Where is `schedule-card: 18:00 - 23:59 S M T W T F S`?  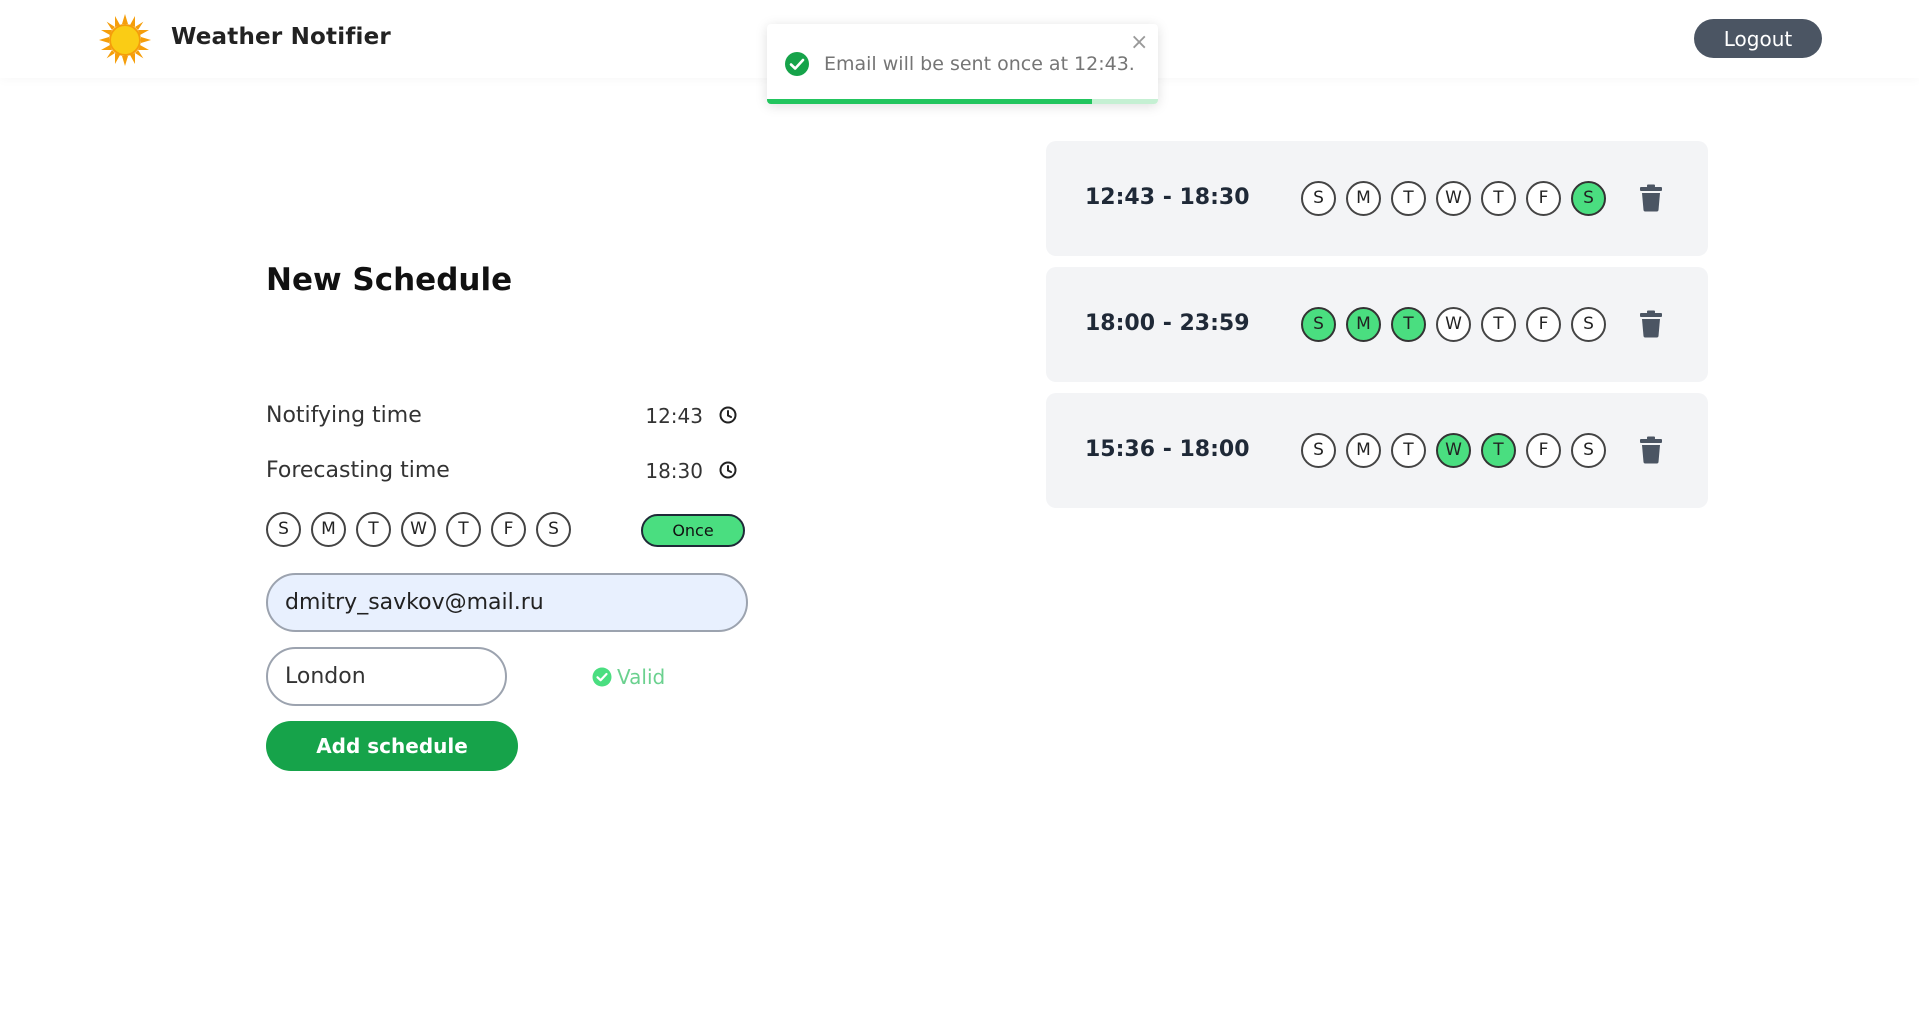
schedule-card: 18:00 - 23:59 S M T W T F S is located at coordinates (1377, 324).